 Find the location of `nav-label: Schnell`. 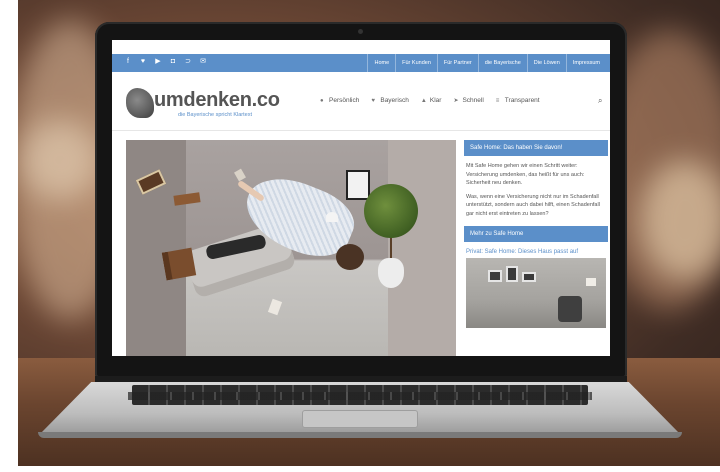

nav-label: Schnell is located at coordinates (473, 100).